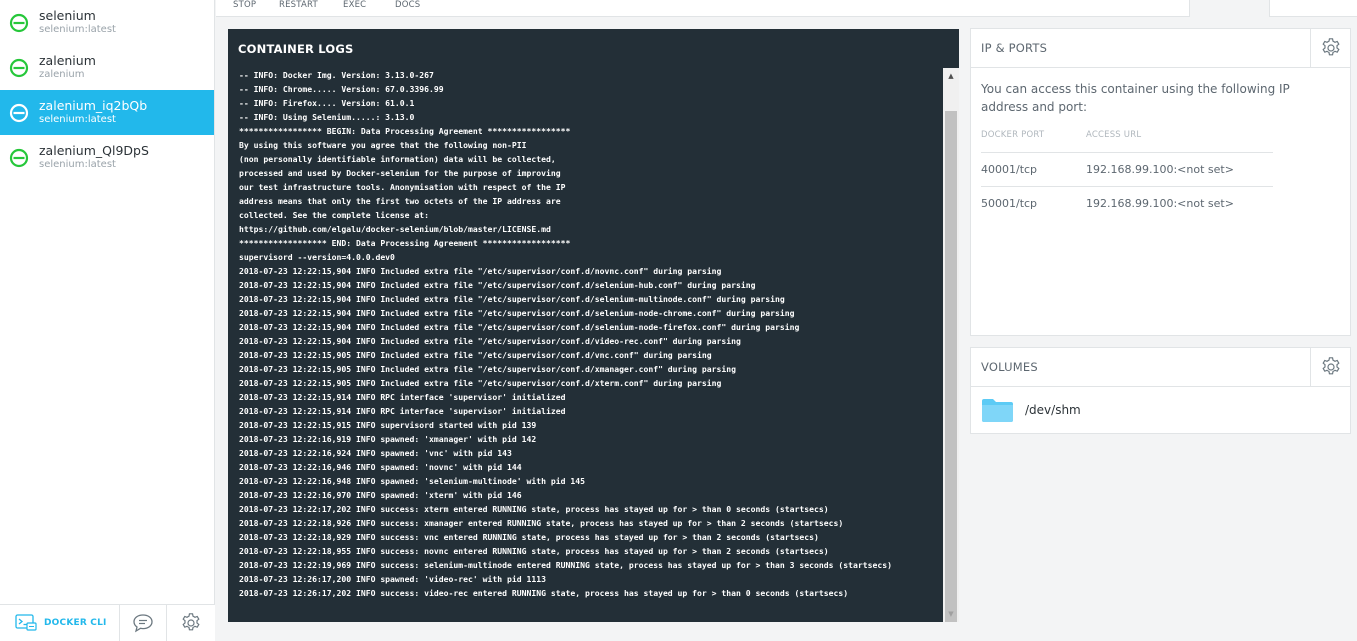 This screenshot has height=641, width=1357. Describe the element at coordinates (951, 366) in the screenshot. I see `scrollbar-thumb` at that location.